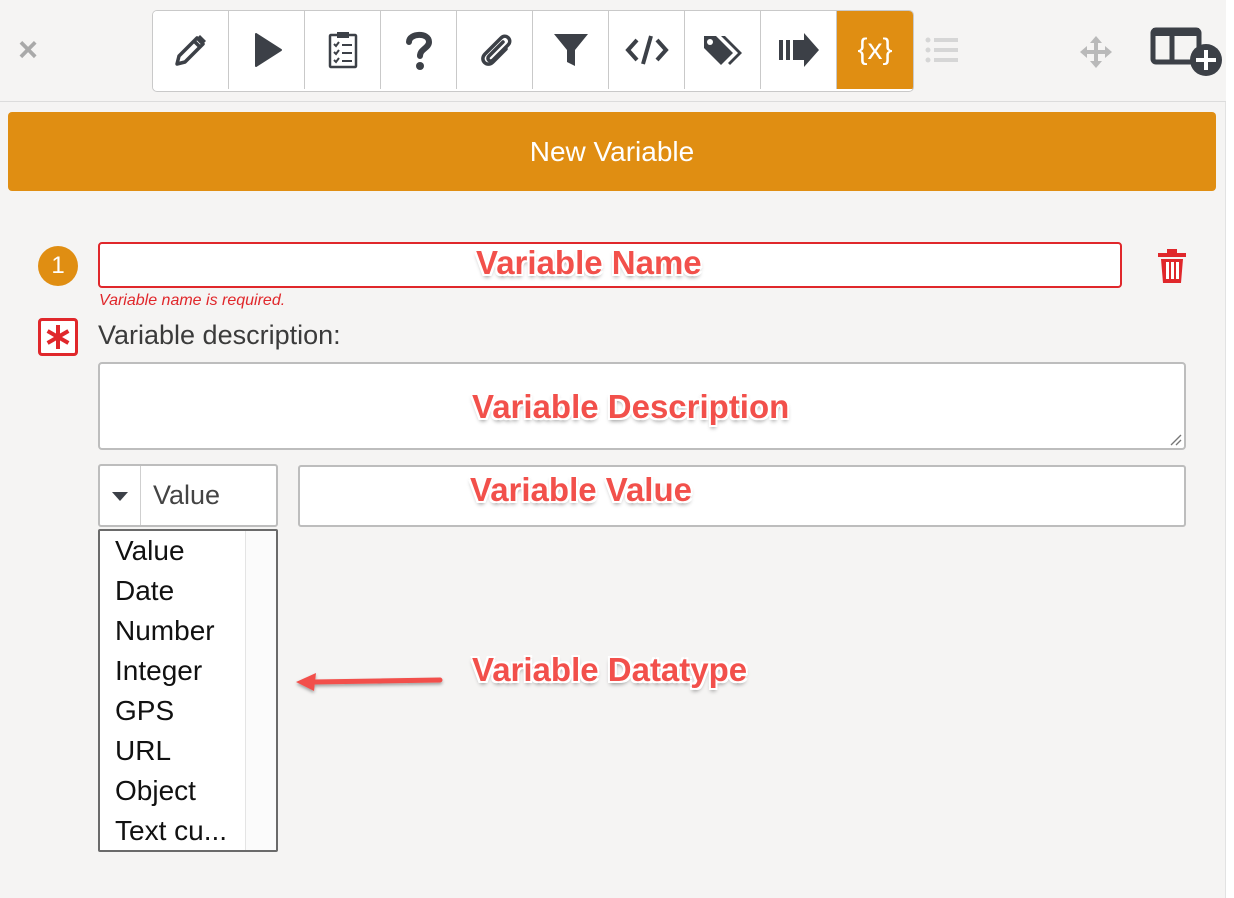  What do you see at coordinates (172, 592) in the screenshot?
I see `datatype-option: Date` at bounding box center [172, 592].